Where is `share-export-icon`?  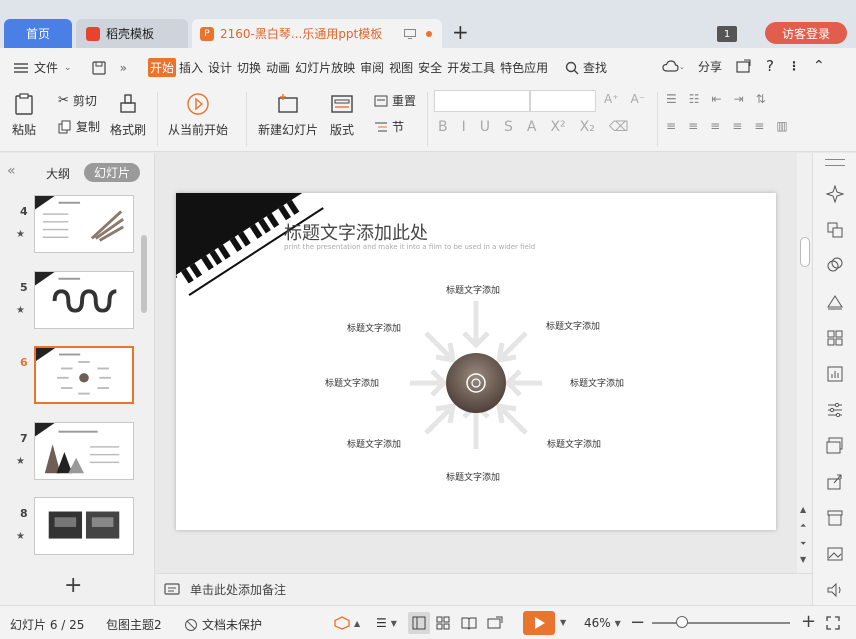 share-export-icon is located at coordinates (835, 482).